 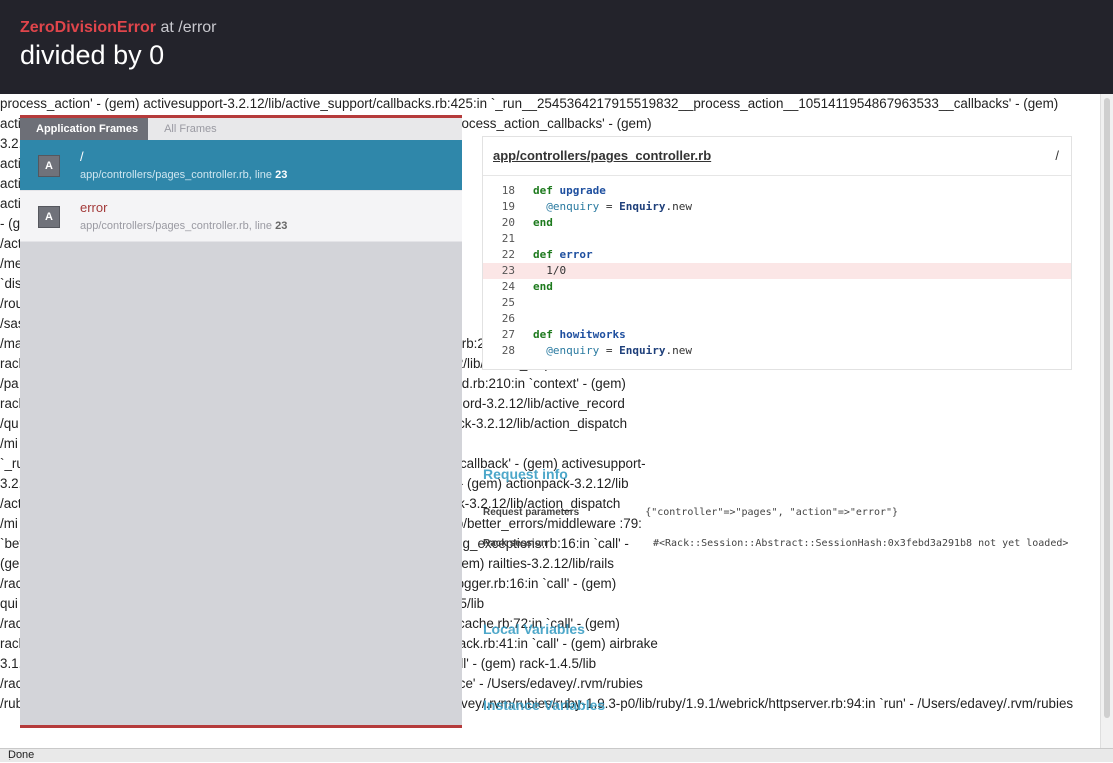 What do you see at coordinates (508, 222) in the screenshot?
I see `line-number: 20` at bounding box center [508, 222].